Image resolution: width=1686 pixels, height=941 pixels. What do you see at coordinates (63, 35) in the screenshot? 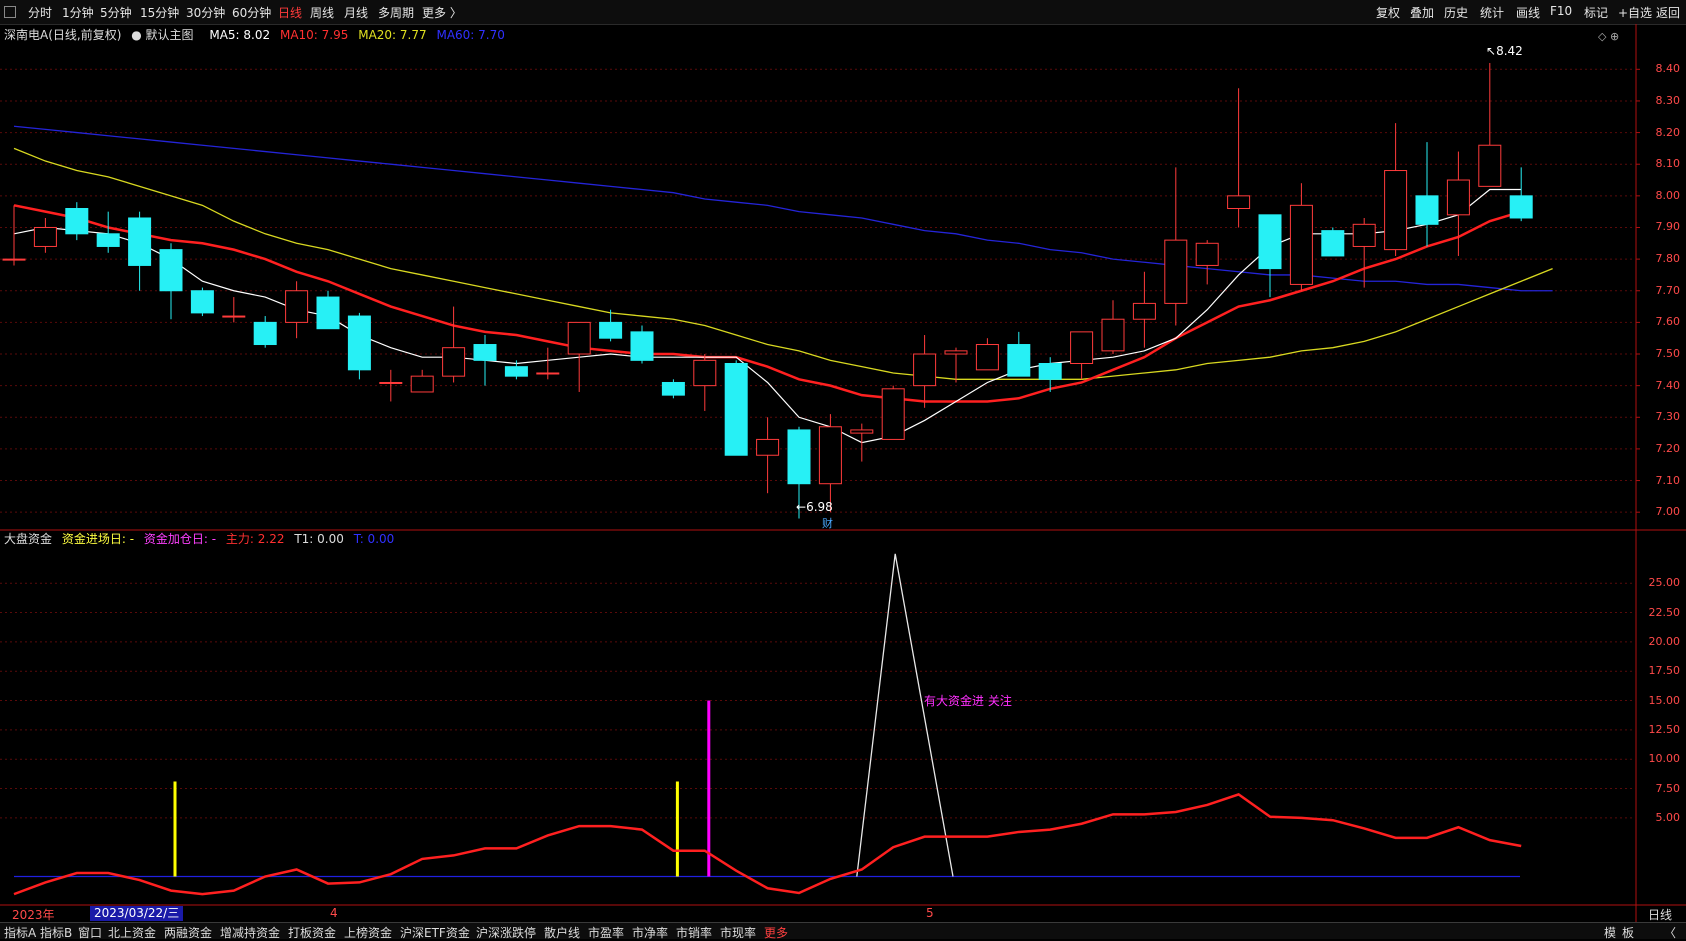
I see `stock-title: 深南电A(日线,前复权)` at bounding box center [63, 35].